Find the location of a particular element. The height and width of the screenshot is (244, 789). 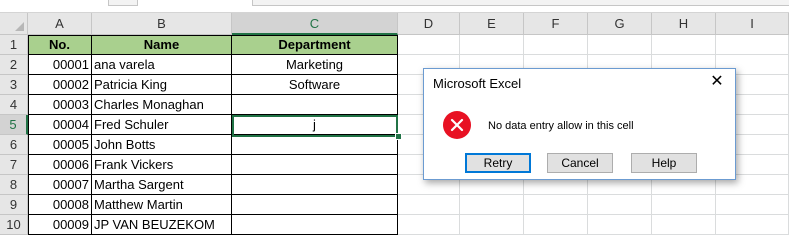

cell-b3: Patricia King is located at coordinates (162, 85).